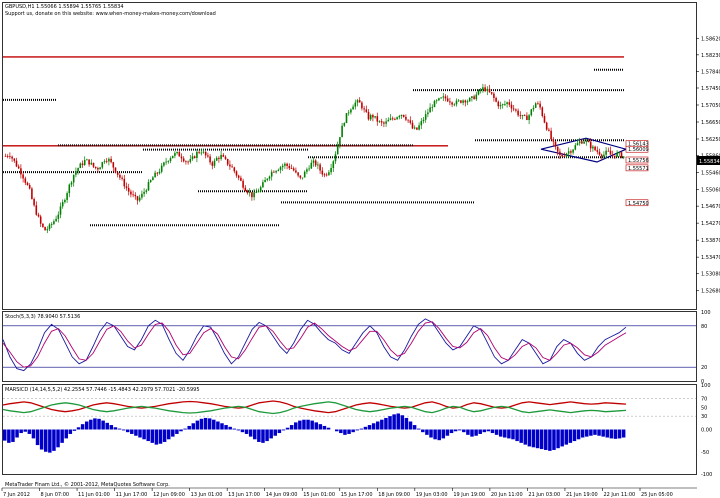 The height and width of the screenshot is (498, 720). Describe the element at coordinates (710, 89) in the screenshot. I see `price-tick-label: 1.57450` at that location.